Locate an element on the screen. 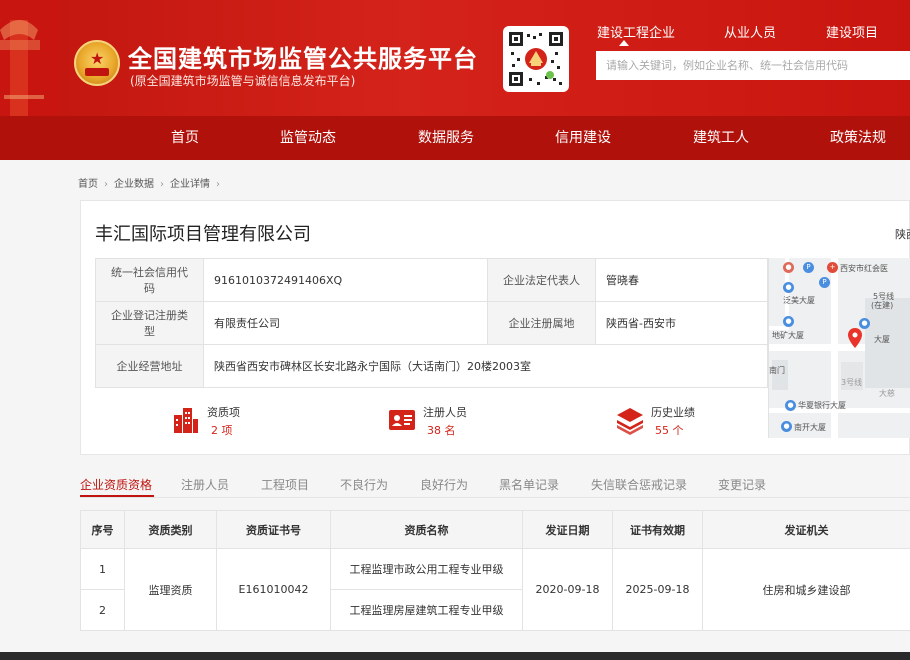  nav-policies-regulations: 政策法规 is located at coordinates (858, 138).